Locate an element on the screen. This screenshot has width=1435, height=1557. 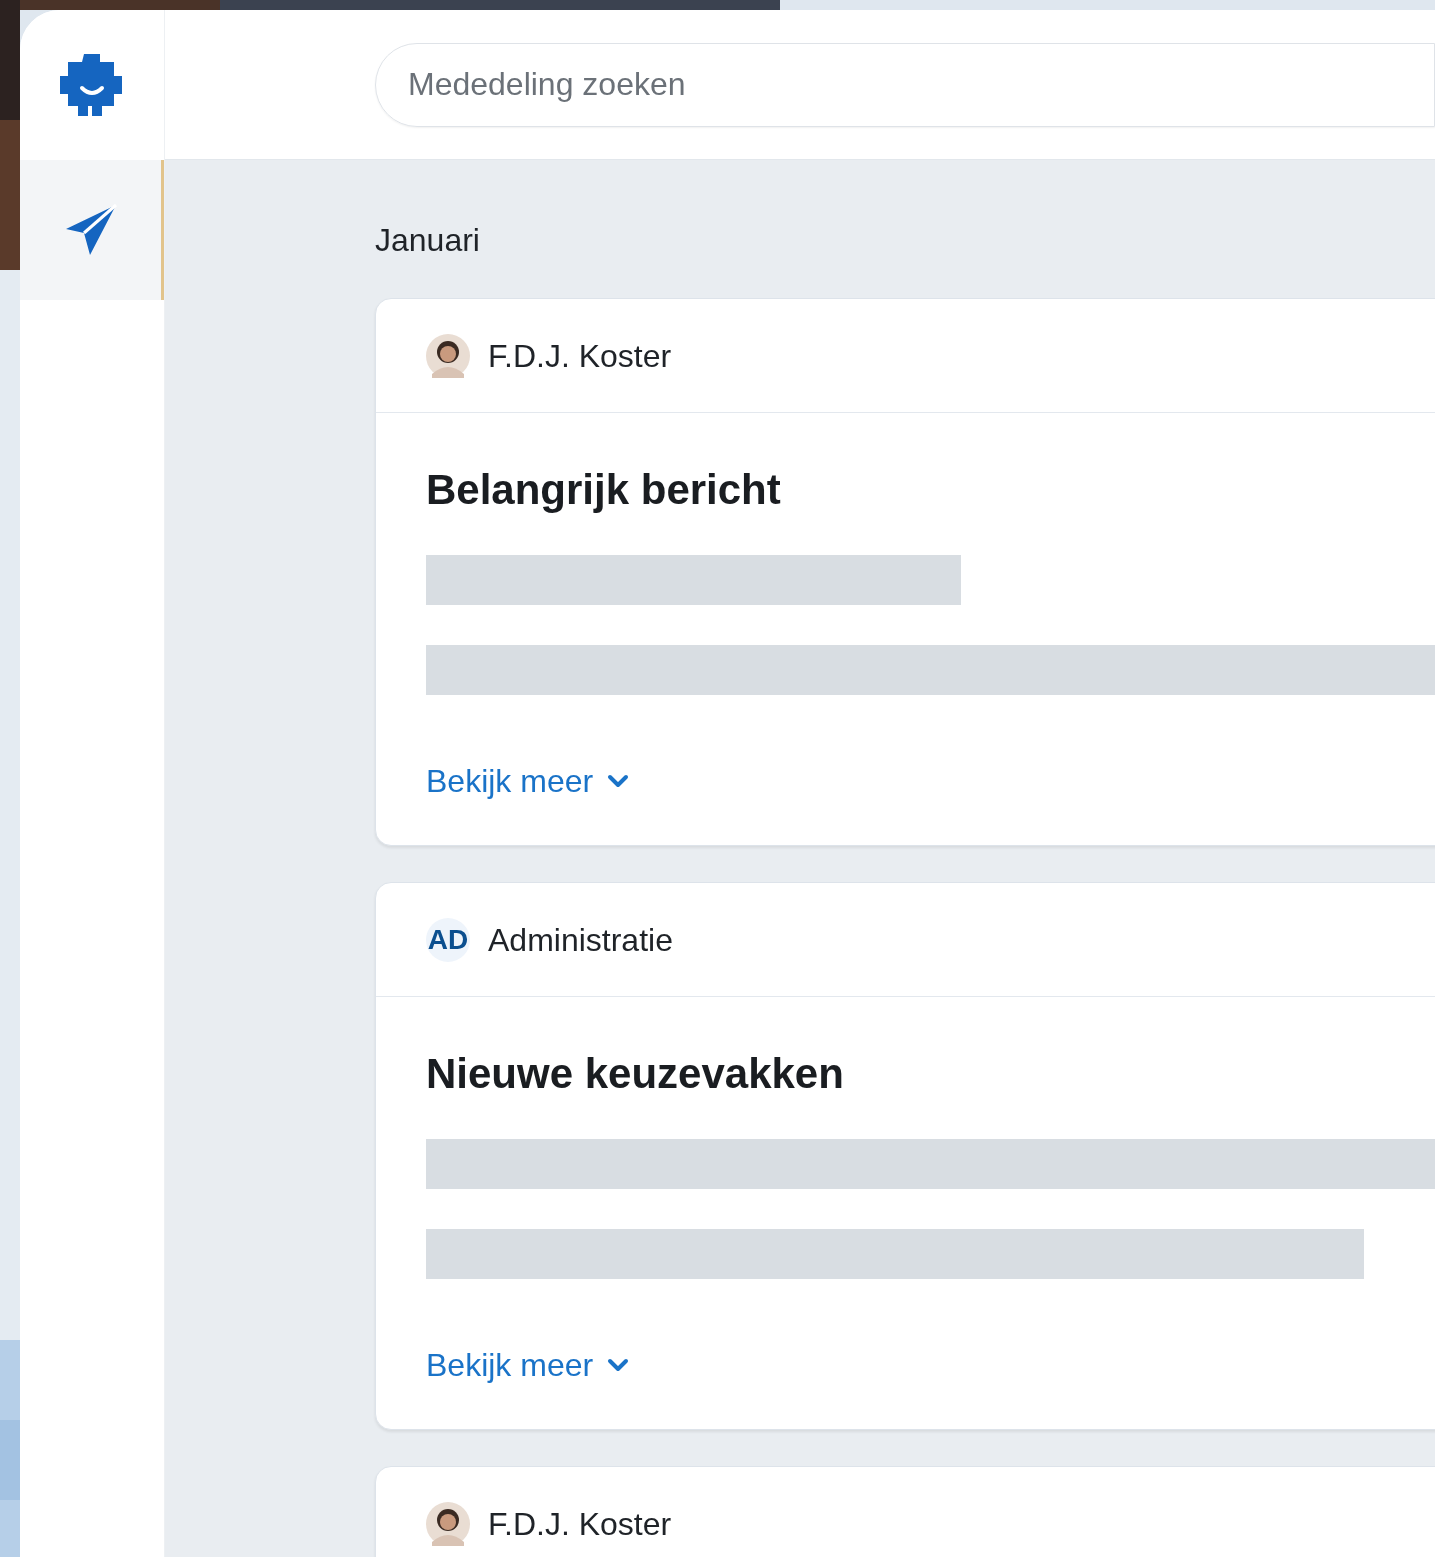
month-heading: Januari is located at coordinates (428, 240).